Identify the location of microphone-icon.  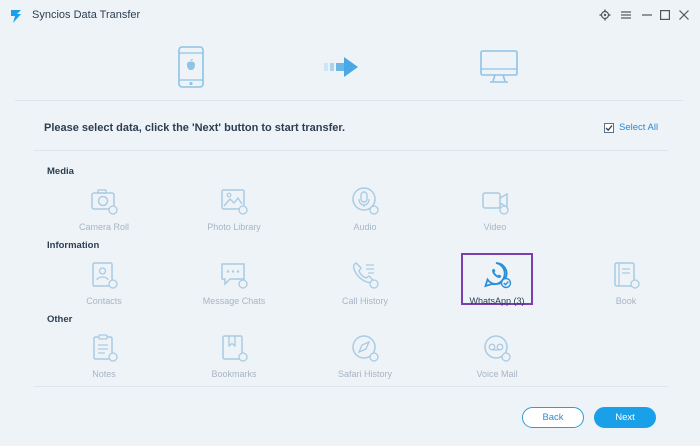
(365, 201).